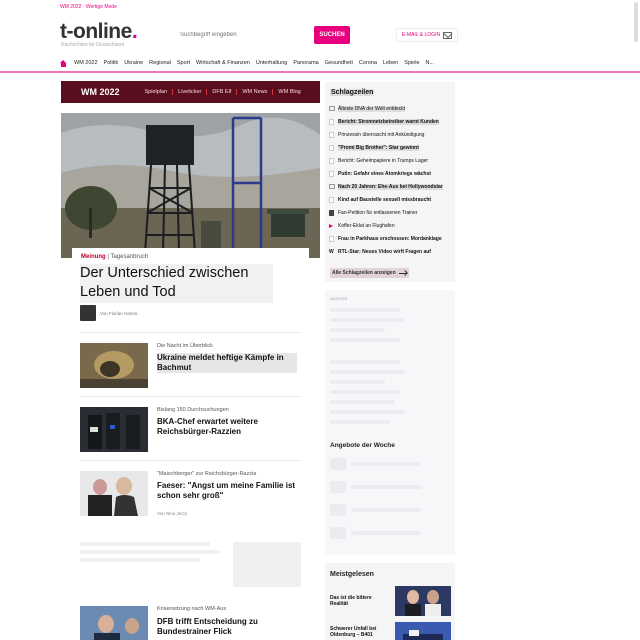 Image resolution: width=640 pixels, height=640 pixels. I want to click on hero-image, so click(190, 185).